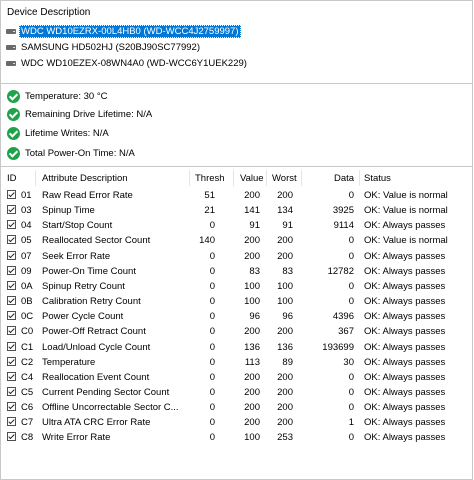  Describe the element at coordinates (252, 438) in the screenshot. I see `cell-value: 100` at that location.